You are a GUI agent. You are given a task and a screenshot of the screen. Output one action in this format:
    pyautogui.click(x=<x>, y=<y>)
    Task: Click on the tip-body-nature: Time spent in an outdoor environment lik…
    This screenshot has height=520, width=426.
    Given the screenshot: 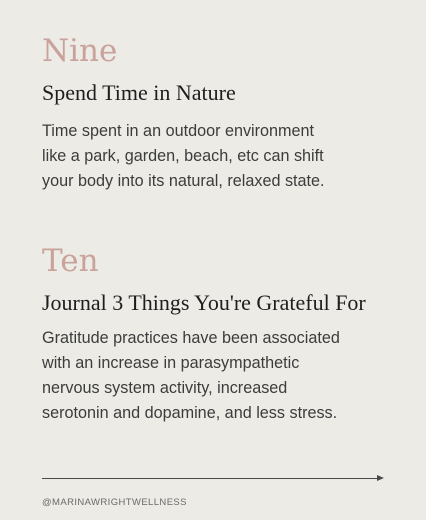 What is the action you would take?
    pyautogui.click(x=227, y=156)
    